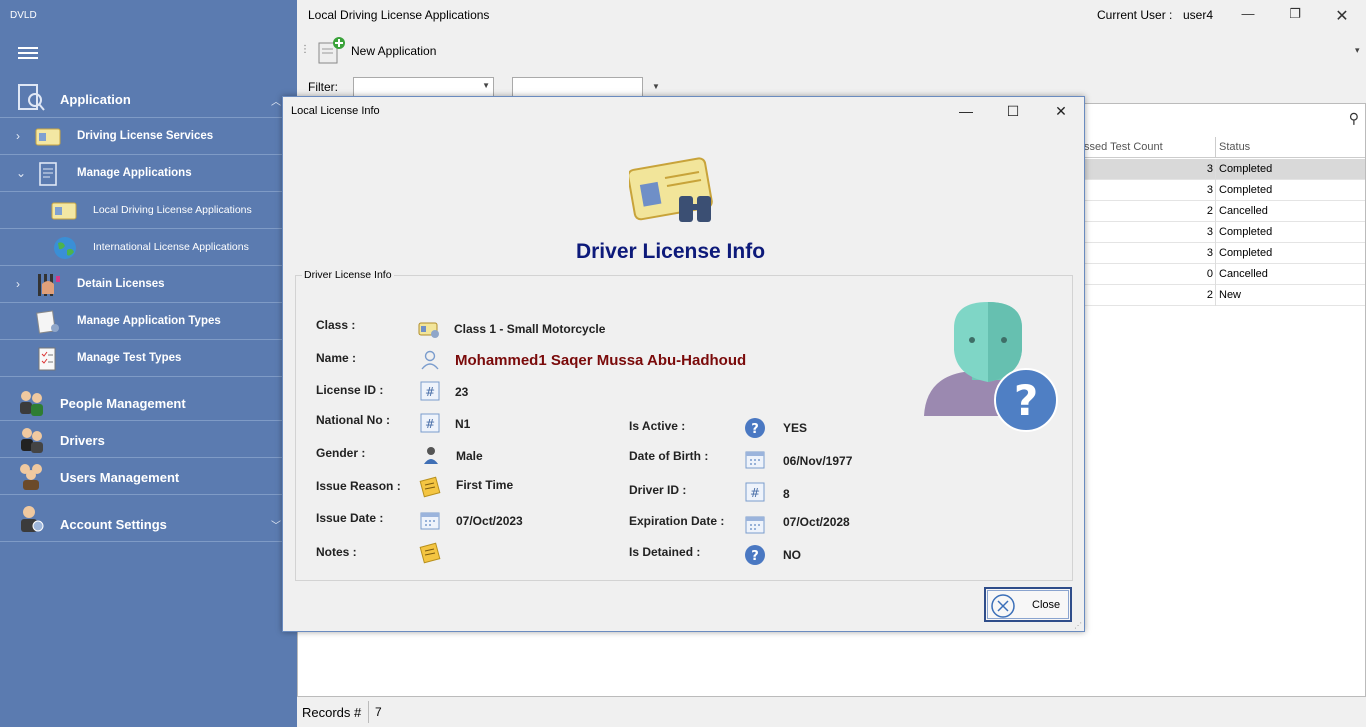  I want to click on issue-reason-label: Issue Reason :, so click(358, 486).